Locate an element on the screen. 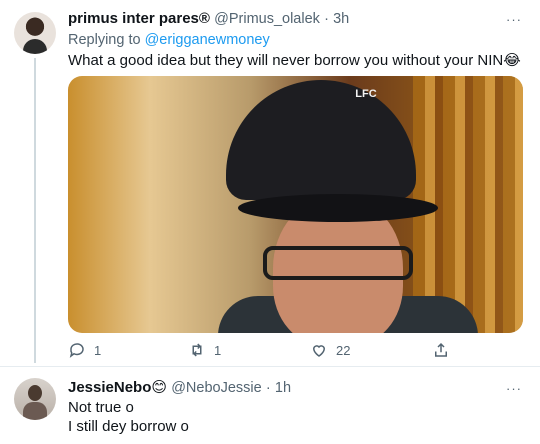  media-glasses is located at coordinates (338, 263).